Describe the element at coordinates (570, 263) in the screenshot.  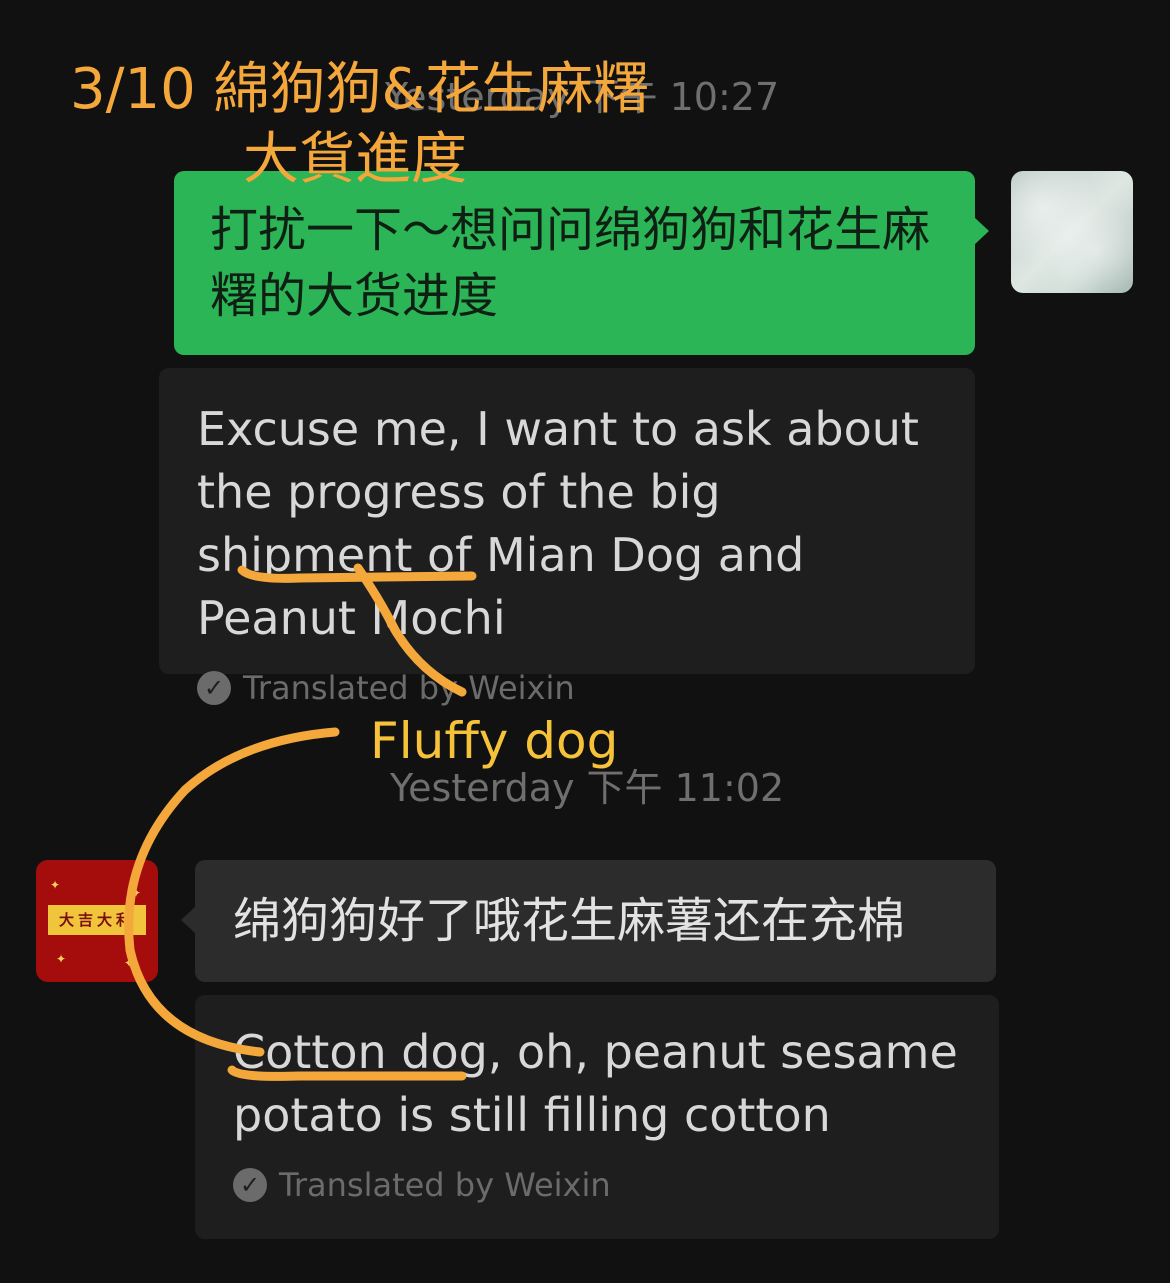
I see `sent-message-text: 打扰一下～想问问绵狗狗和花生麻糬的大货进度` at that location.